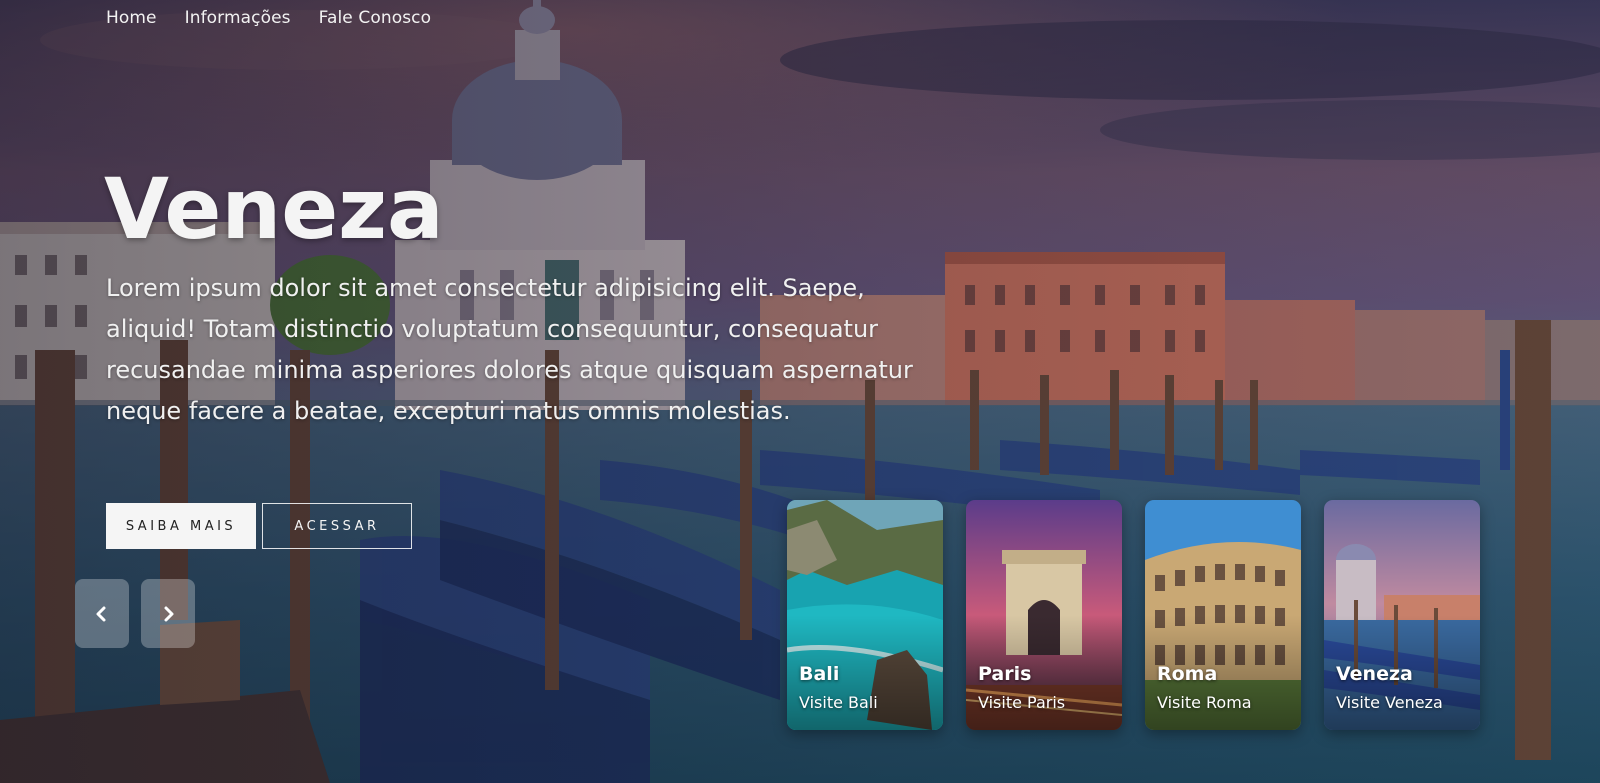 This screenshot has width=1600, height=783. Describe the element at coordinates (259, 526) in the screenshot. I see `hero-buttons: SAIBA MAIS ACESSAR` at that location.